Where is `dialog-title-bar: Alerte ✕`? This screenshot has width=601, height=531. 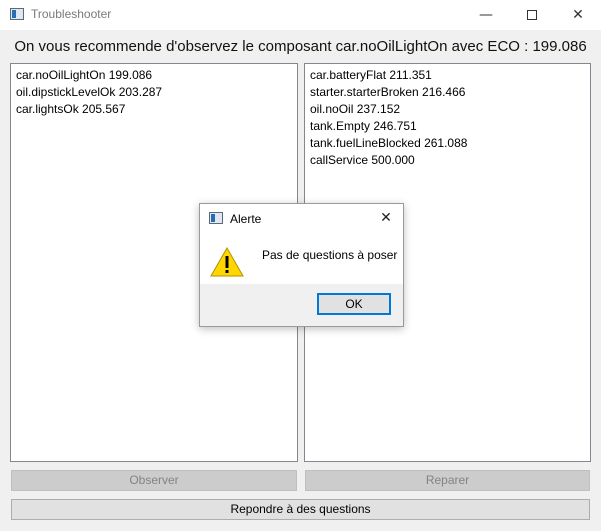
dialog-title-bar: Alerte ✕ is located at coordinates (301, 218).